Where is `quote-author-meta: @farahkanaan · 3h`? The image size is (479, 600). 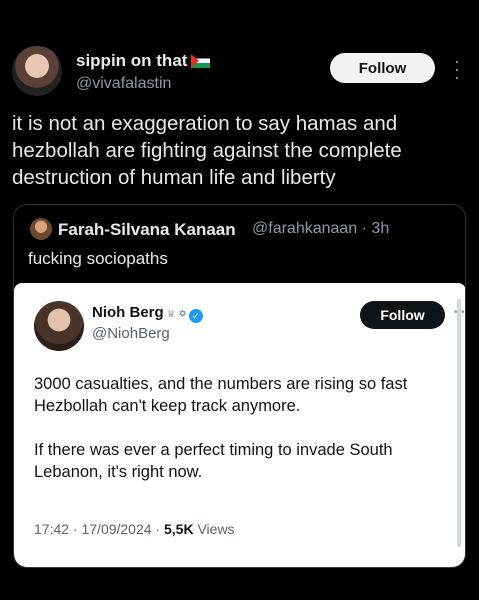 quote-author-meta: @farahkanaan · 3h is located at coordinates (321, 228).